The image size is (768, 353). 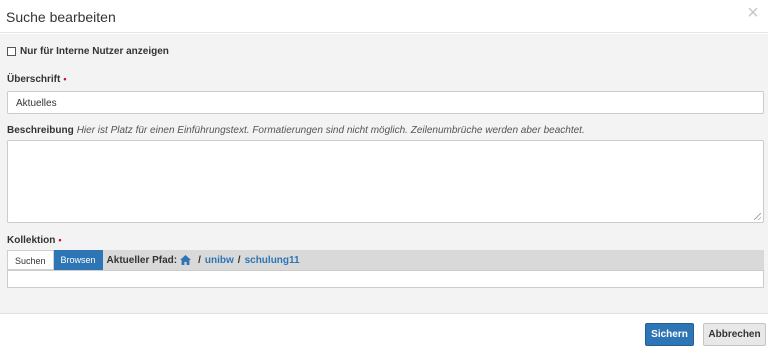 I want to click on cancel-button: Abbrechen, so click(x=734, y=334).